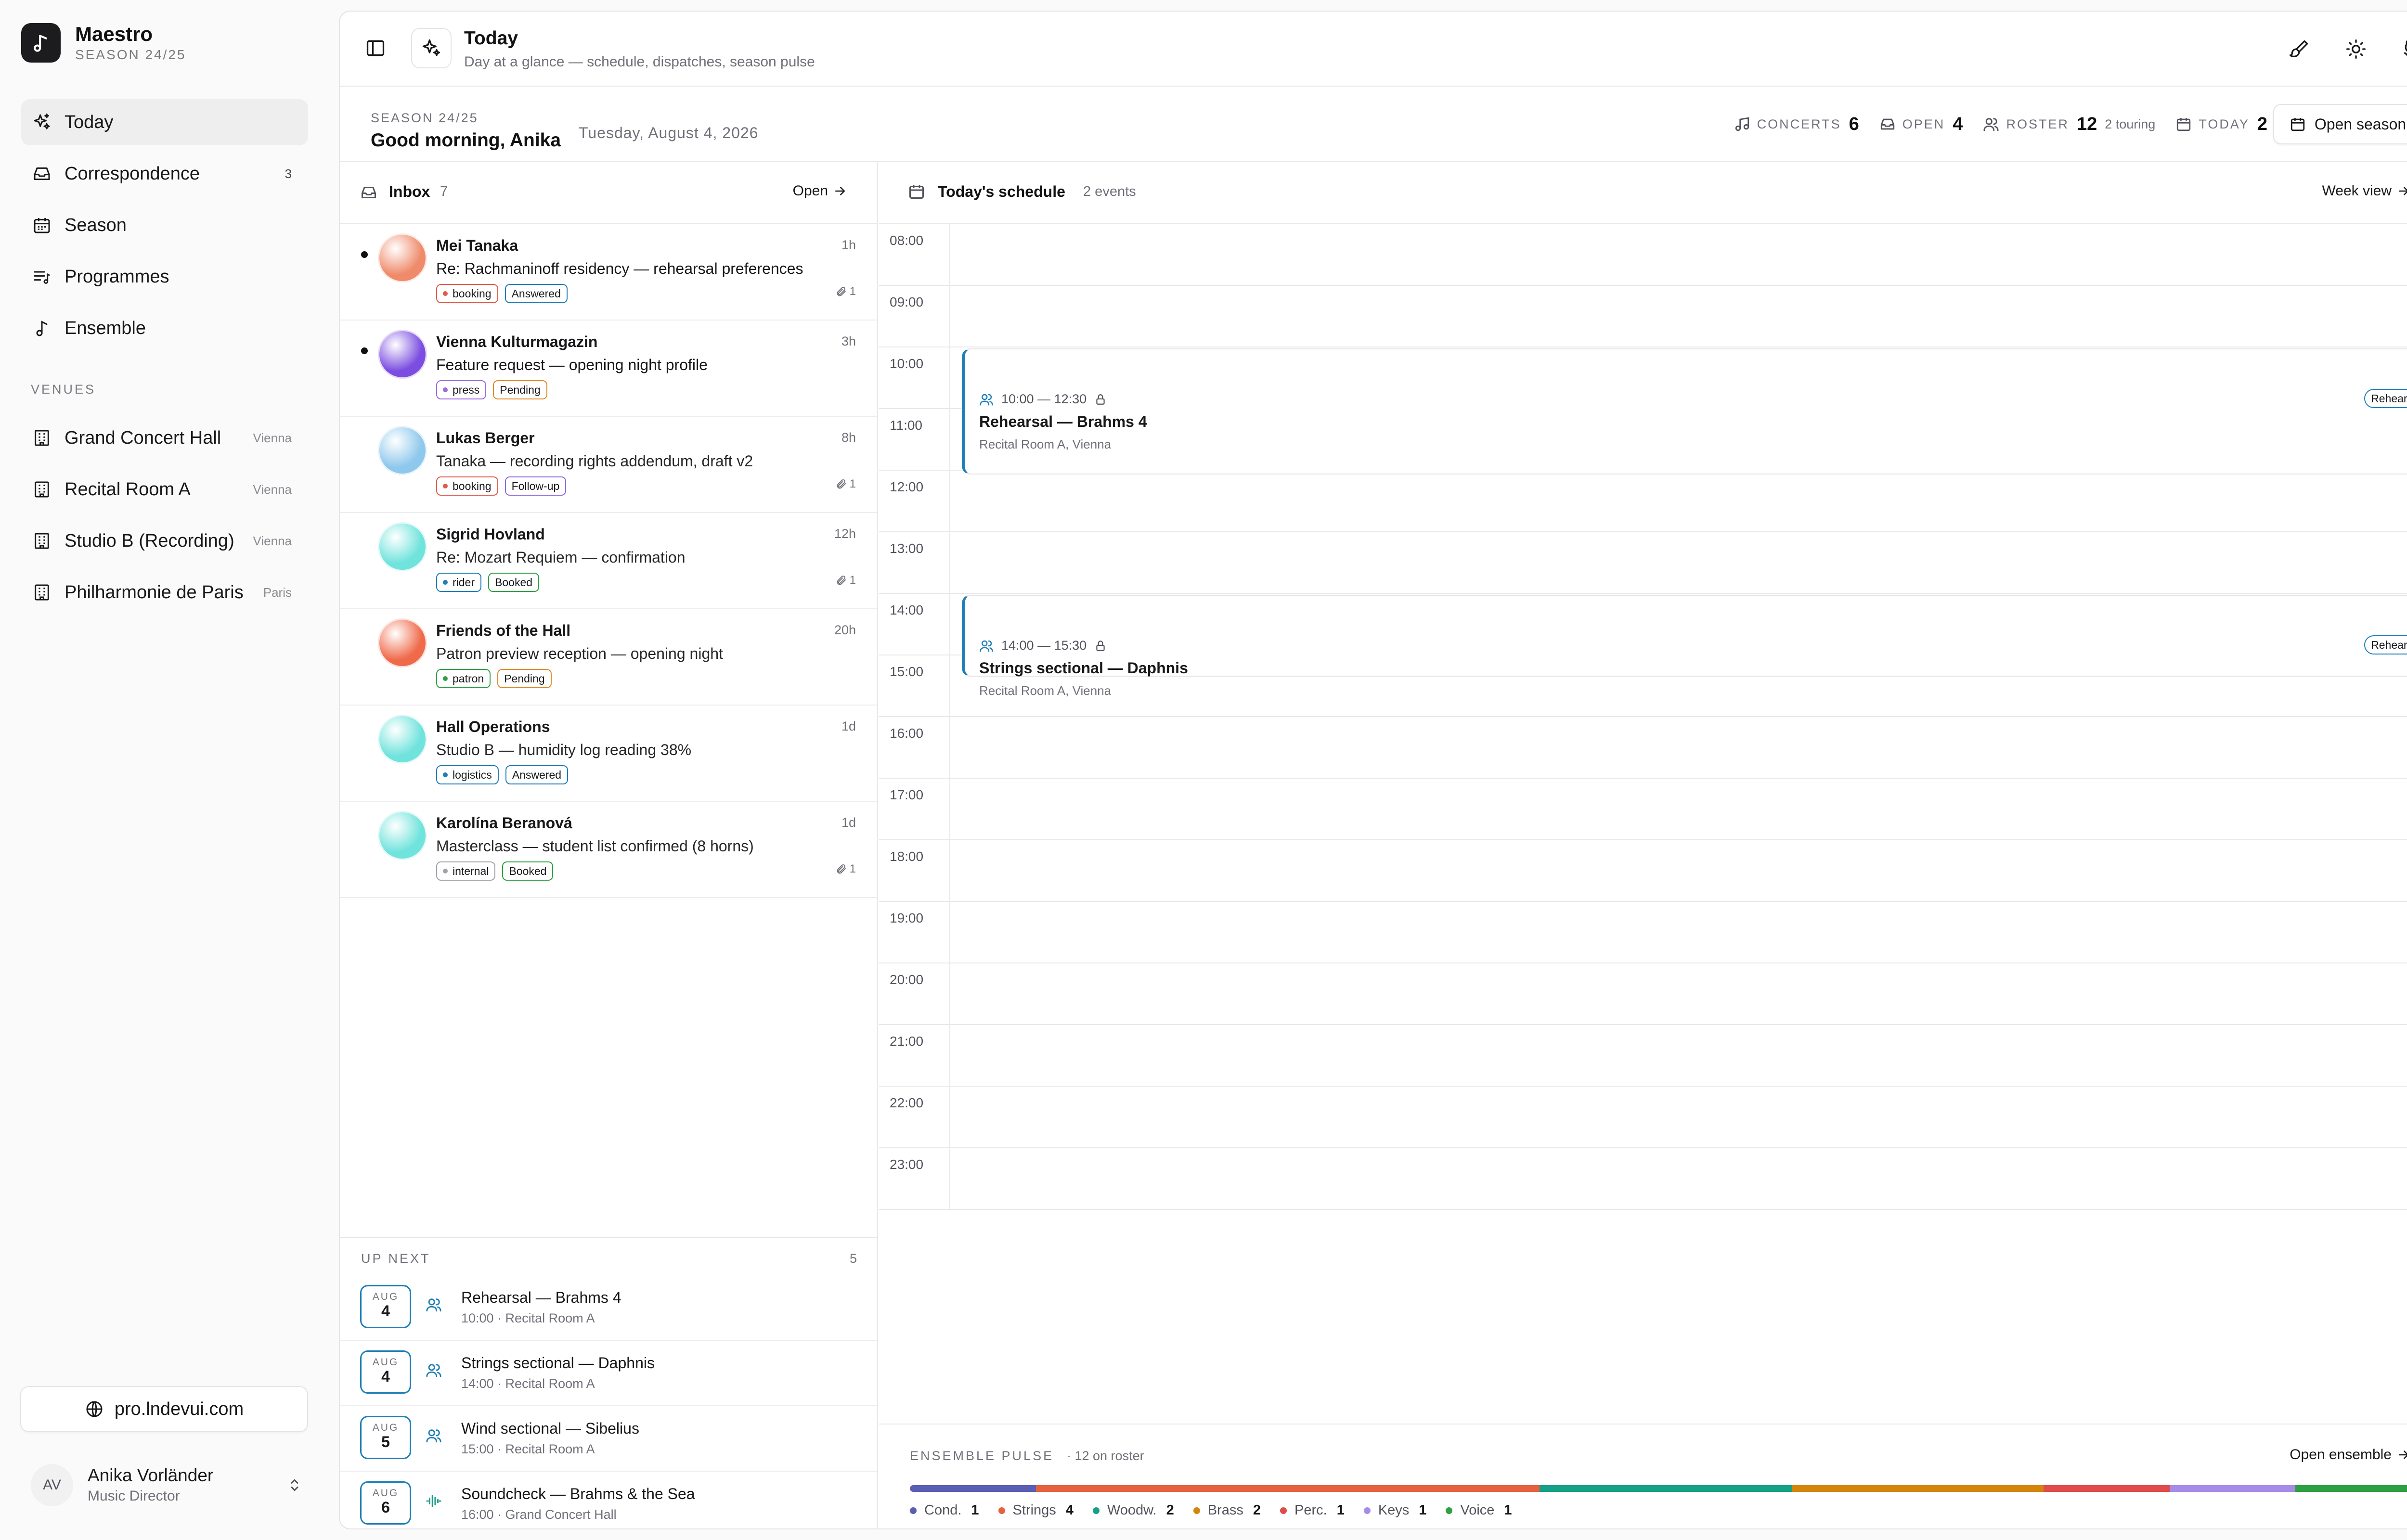 The height and width of the screenshot is (1540, 2407). What do you see at coordinates (2404, 49) in the screenshot?
I see `github-icon` at bounding box center [2404, 49].